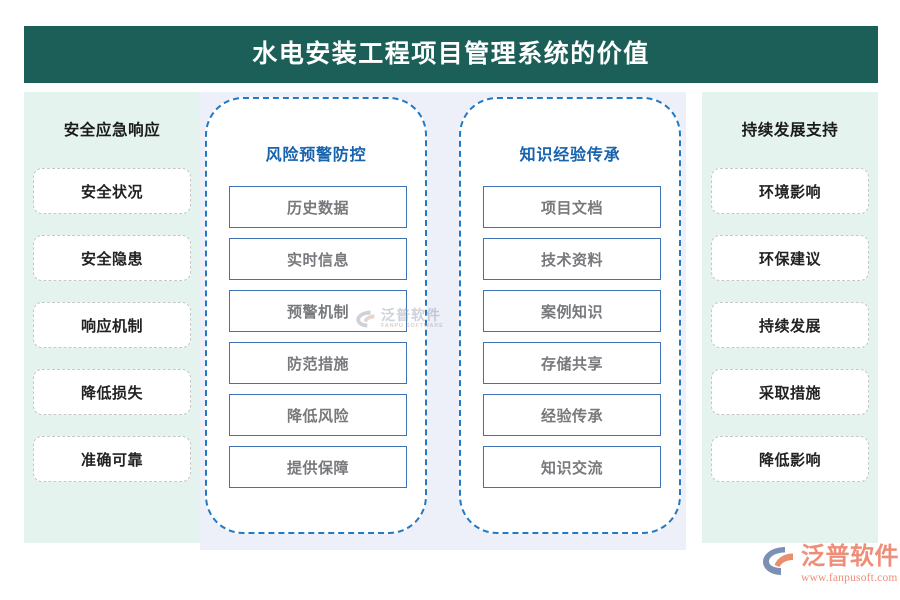  I want to click on list-item-label: 知识交流, so click(571, 468).